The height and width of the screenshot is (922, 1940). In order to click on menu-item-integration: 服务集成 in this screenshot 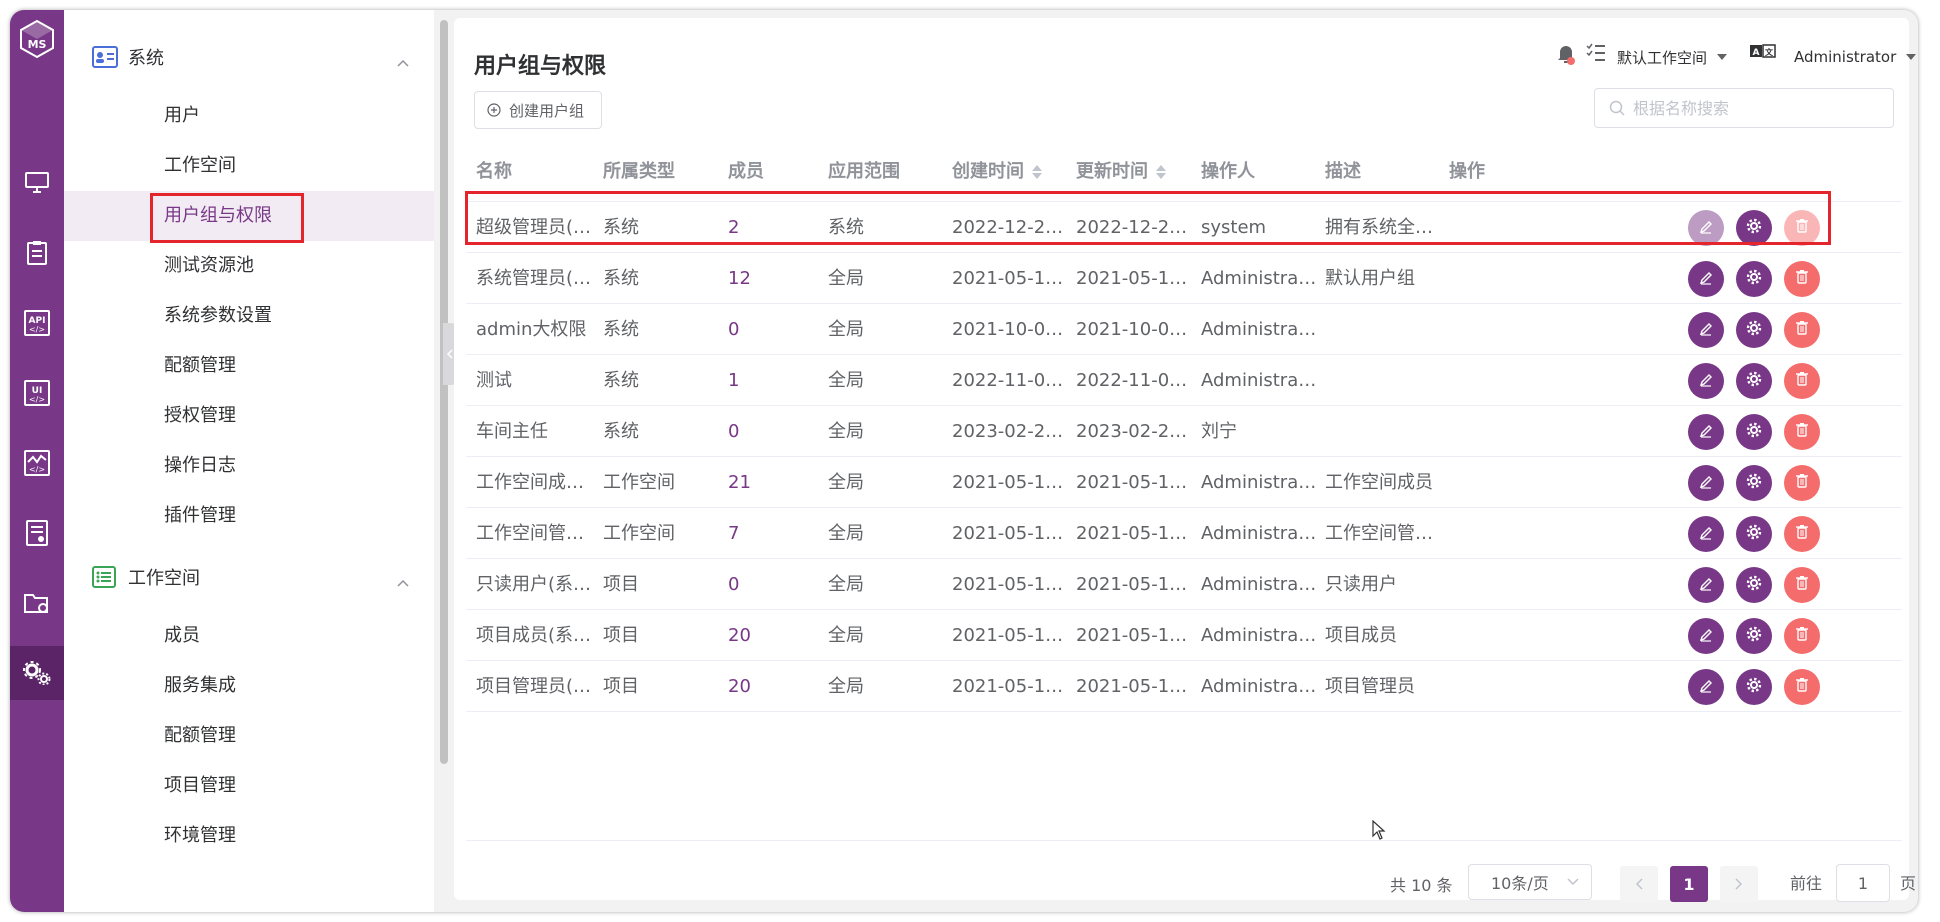, I will do `click(249, 686)`.